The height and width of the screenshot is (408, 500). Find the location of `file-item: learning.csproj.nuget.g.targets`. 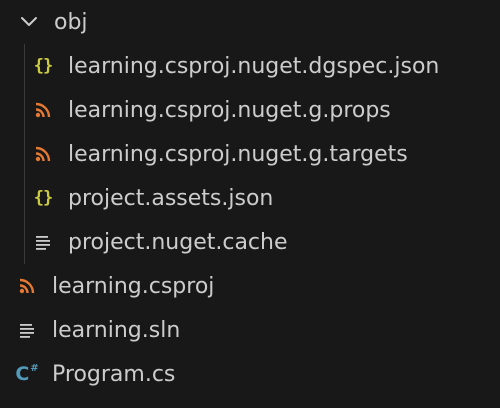

file-item: learning.csproj.nuget.g.targets is located at coordinates (250, 154).